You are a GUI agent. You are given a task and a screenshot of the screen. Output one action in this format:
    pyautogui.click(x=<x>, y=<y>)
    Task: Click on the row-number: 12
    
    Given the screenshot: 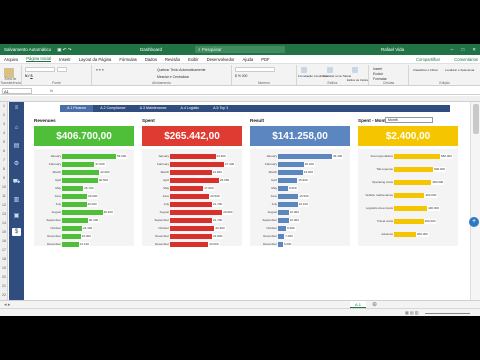 What is the action you would take?
    pyautogui.click(x=4, y=205)
    